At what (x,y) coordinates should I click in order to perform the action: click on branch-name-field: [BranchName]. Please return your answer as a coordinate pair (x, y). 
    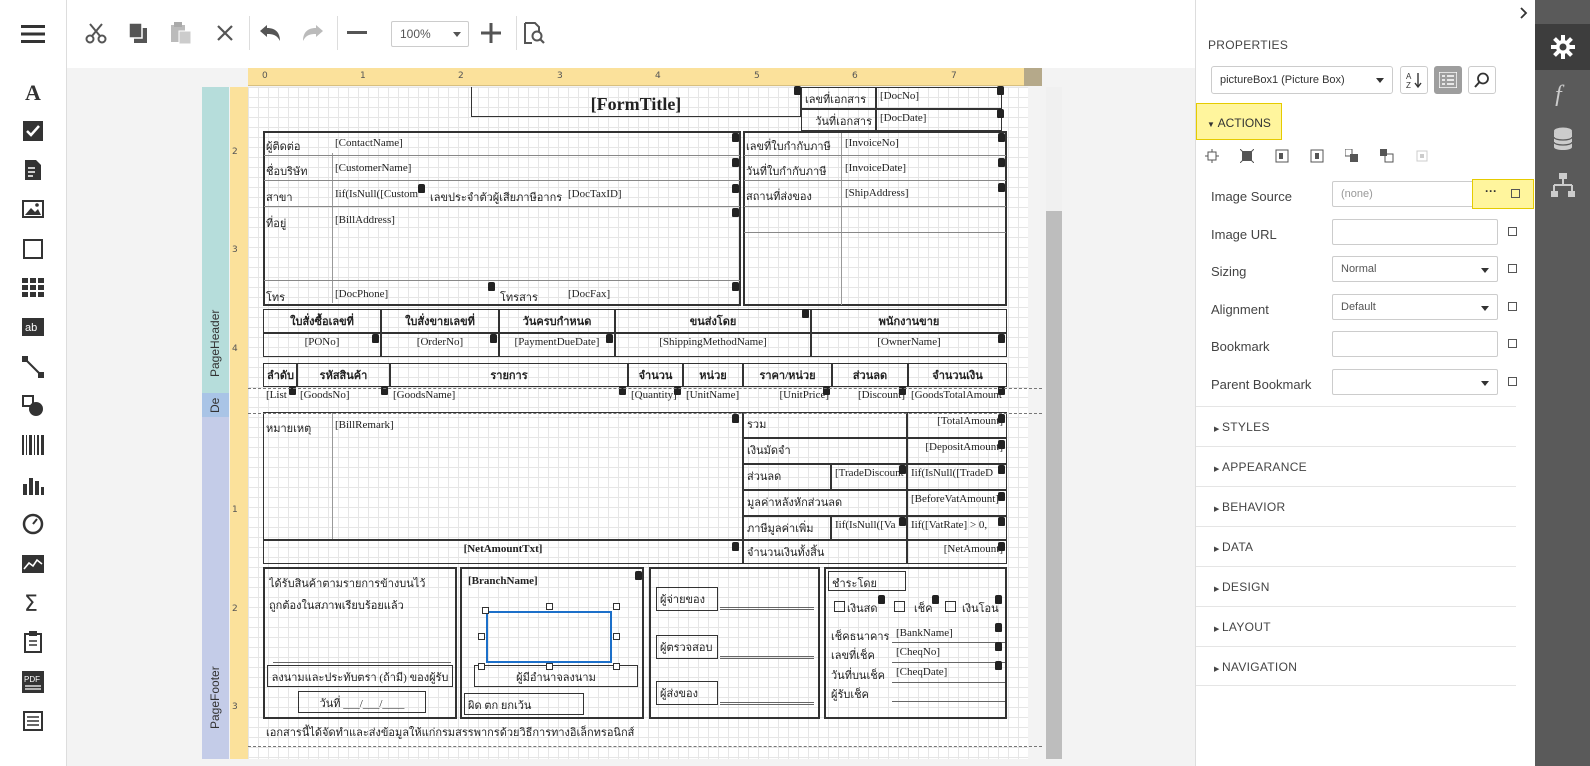
    Looking at the image, I should click on (503, 581).